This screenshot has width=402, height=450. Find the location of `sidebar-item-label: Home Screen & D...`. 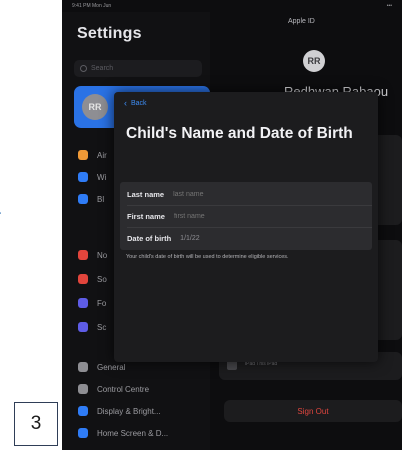

sidebar-item-label: Home Screen & D... is located at coordinates (133, 433).